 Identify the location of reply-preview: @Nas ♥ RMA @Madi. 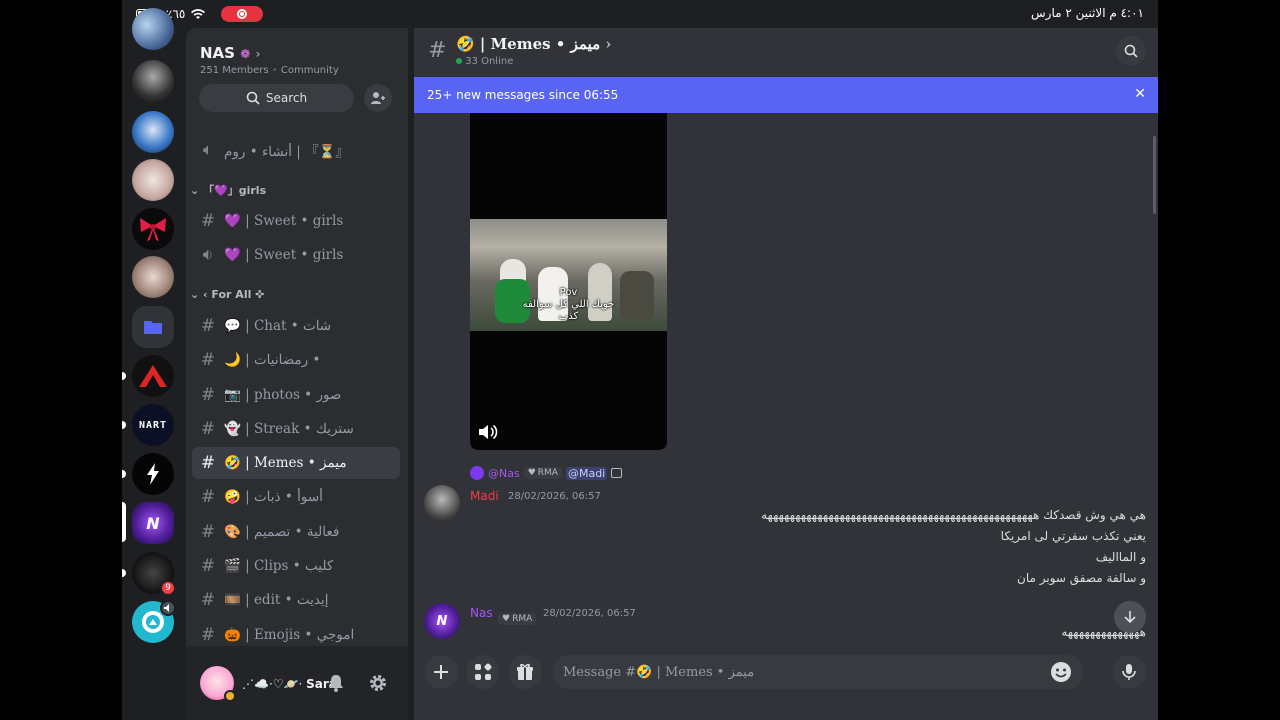
(546, 473).